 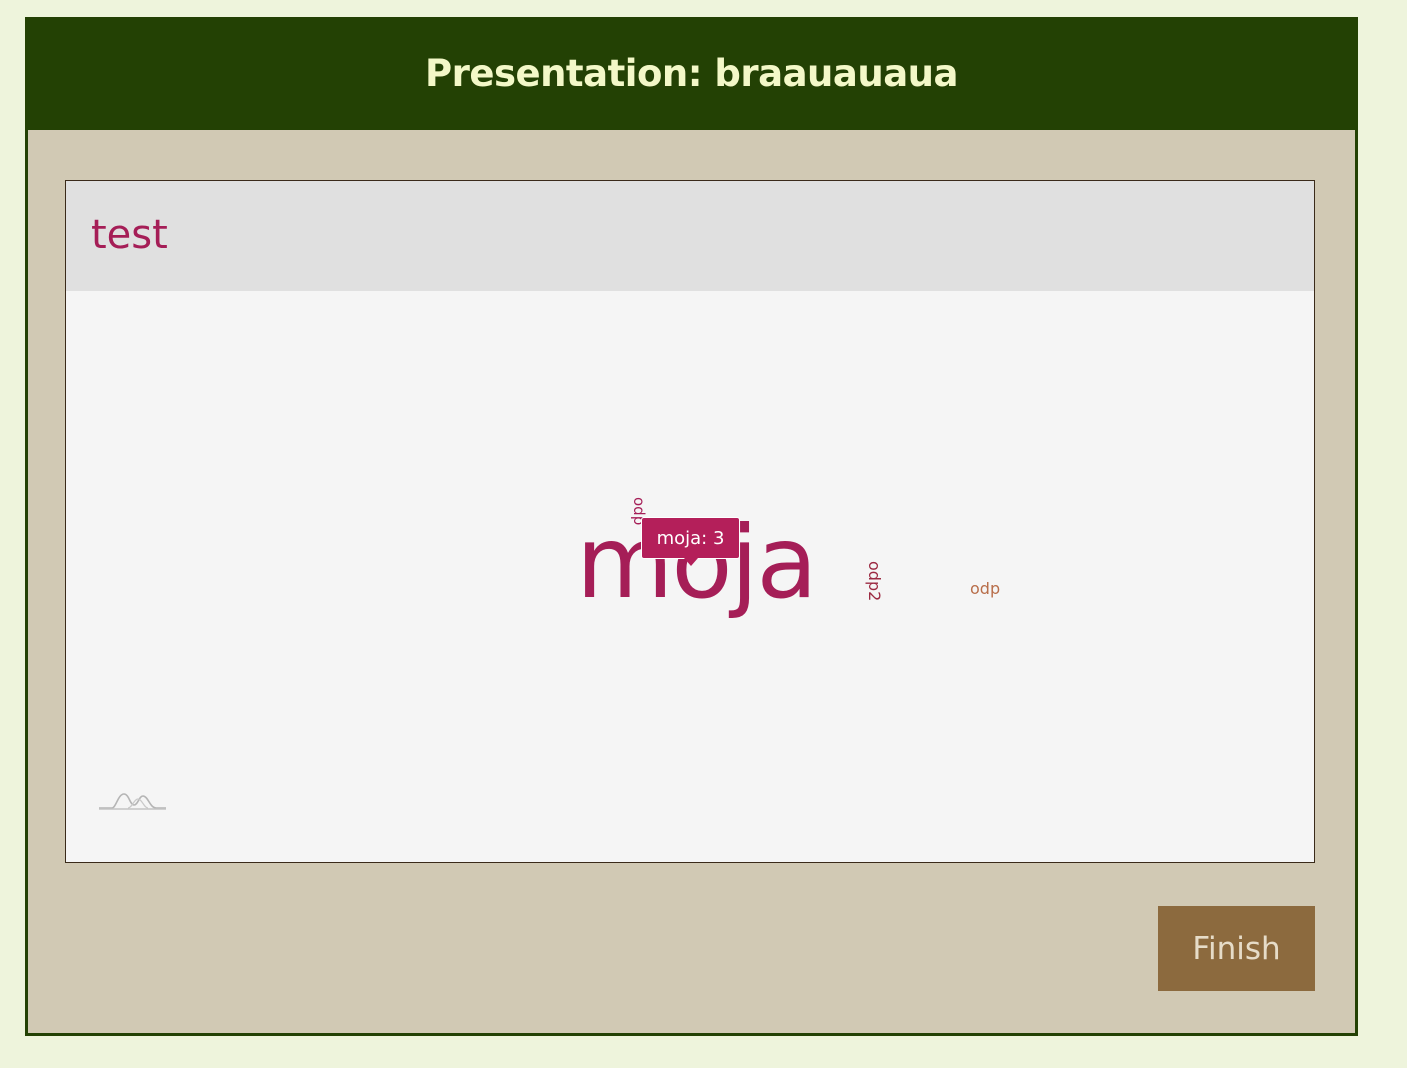 What do you see at coordinates (985, 589) in the screenshot?
I see `word-cloud-word-odp: odp` at bounding box center [985, 589].